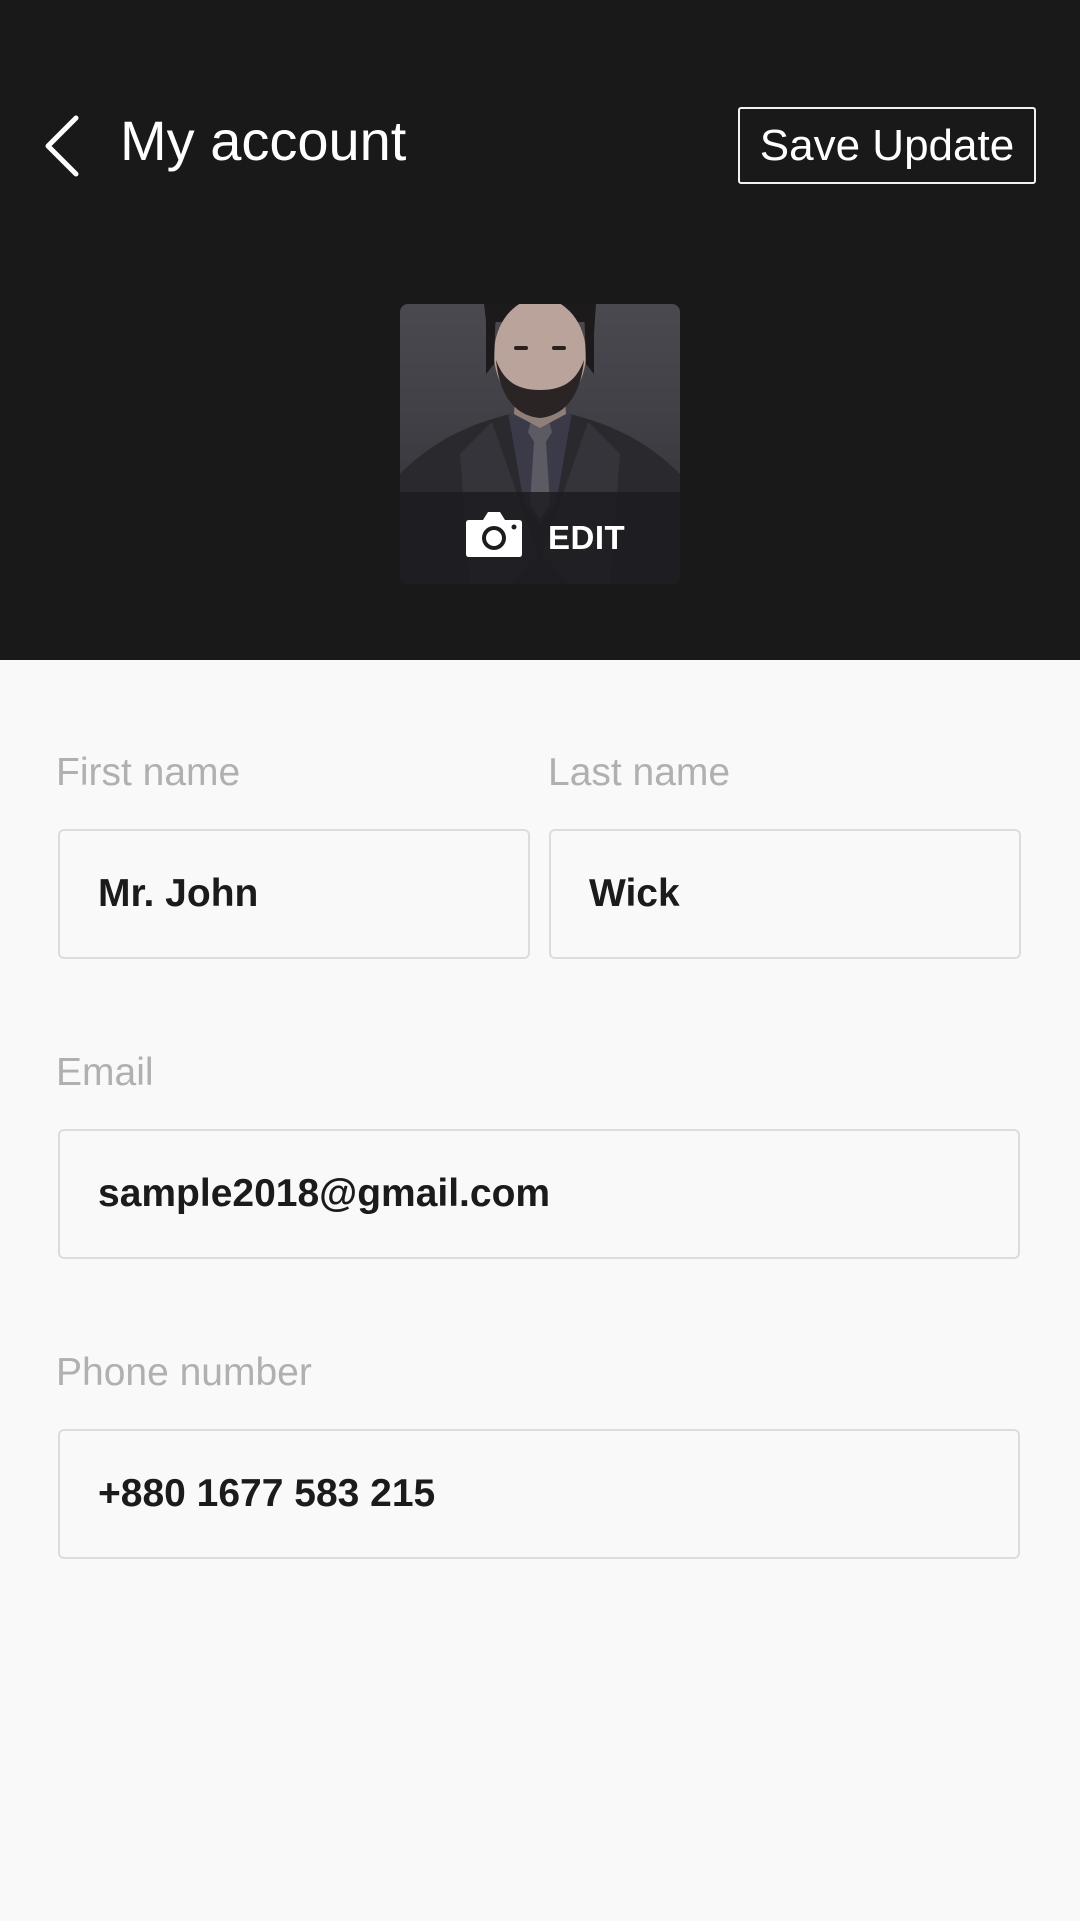 The width and height of the screenshot is (1080, 1921). I want to click on last-name-field: Wick, so click(785, 894).